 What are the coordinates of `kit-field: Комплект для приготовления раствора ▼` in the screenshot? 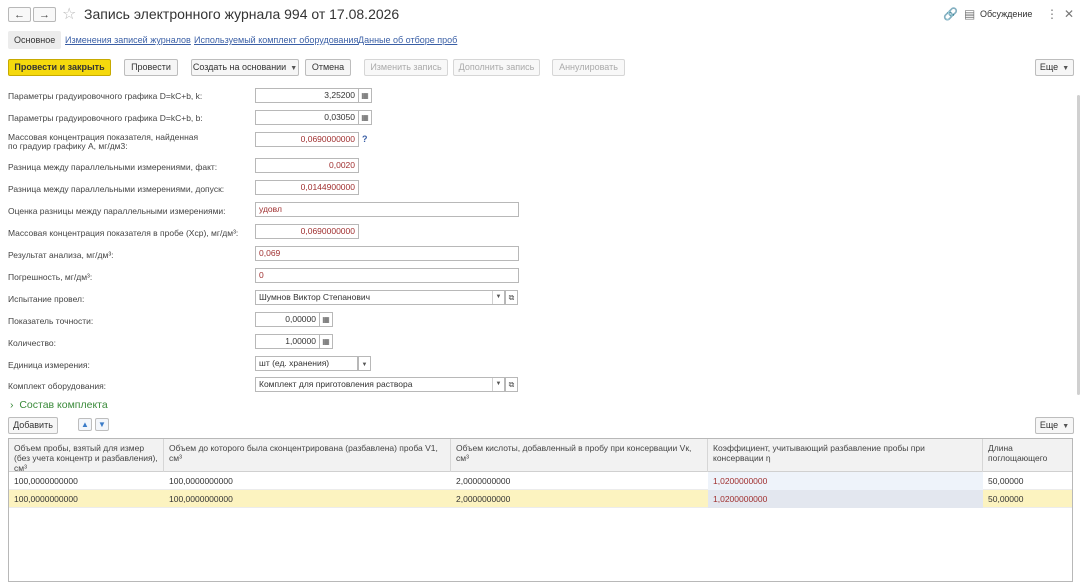 It's located at (380, 384).